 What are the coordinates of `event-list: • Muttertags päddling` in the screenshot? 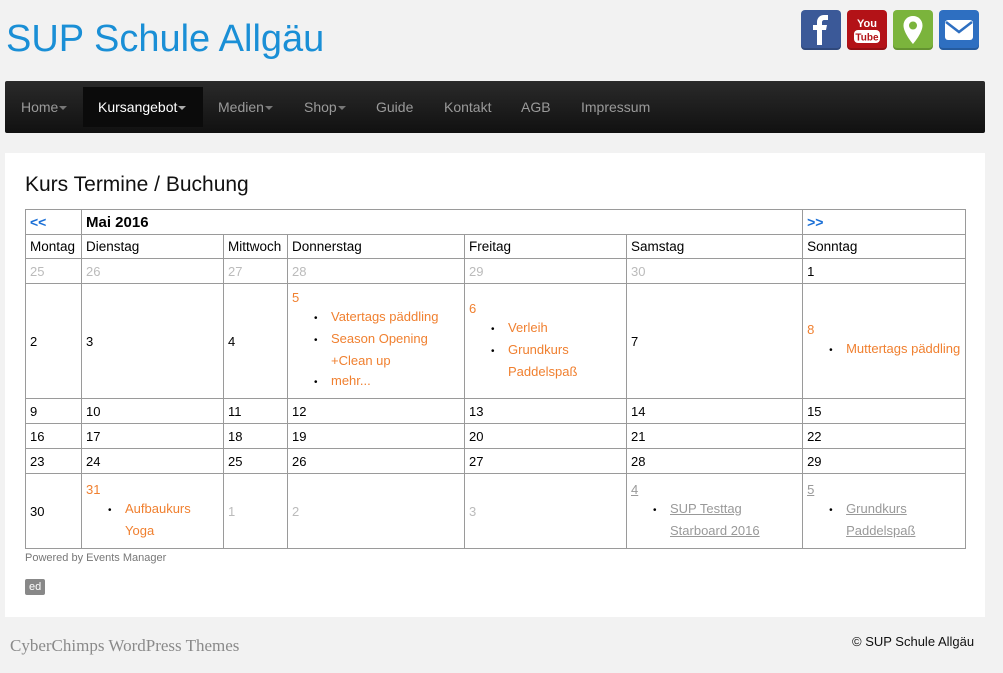 It's located at (884, 350).